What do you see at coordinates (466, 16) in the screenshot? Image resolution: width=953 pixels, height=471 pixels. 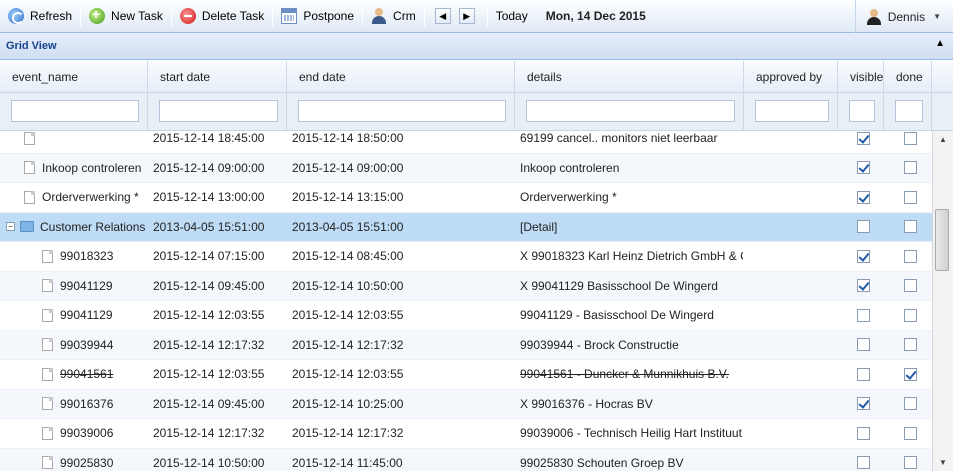 I see `next-day-button: ▶` at bounding box center [466, 16].